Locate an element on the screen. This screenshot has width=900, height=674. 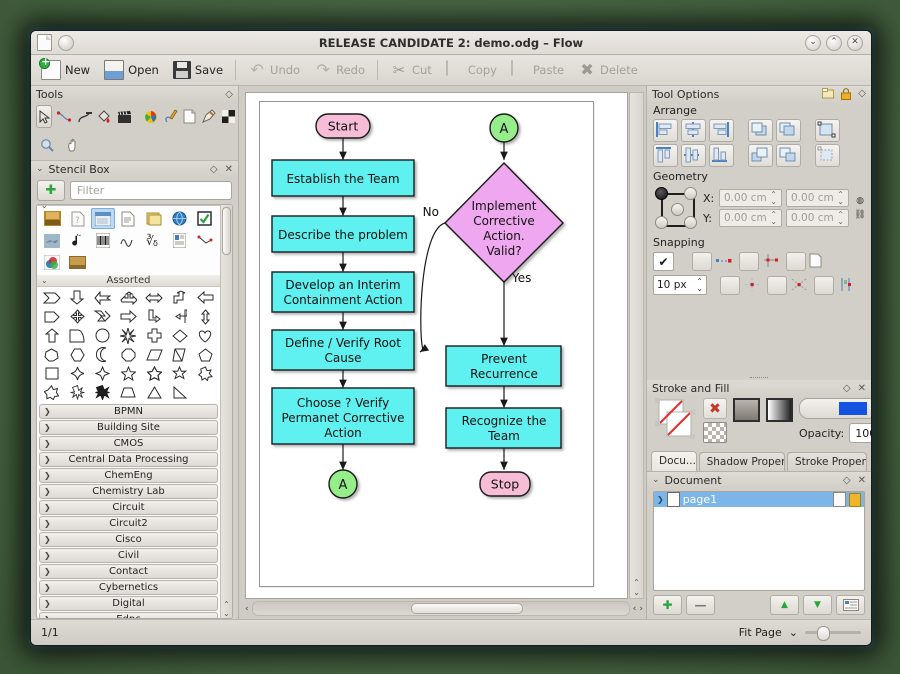
arrow-select-tool is located at coordinates (44, 116).